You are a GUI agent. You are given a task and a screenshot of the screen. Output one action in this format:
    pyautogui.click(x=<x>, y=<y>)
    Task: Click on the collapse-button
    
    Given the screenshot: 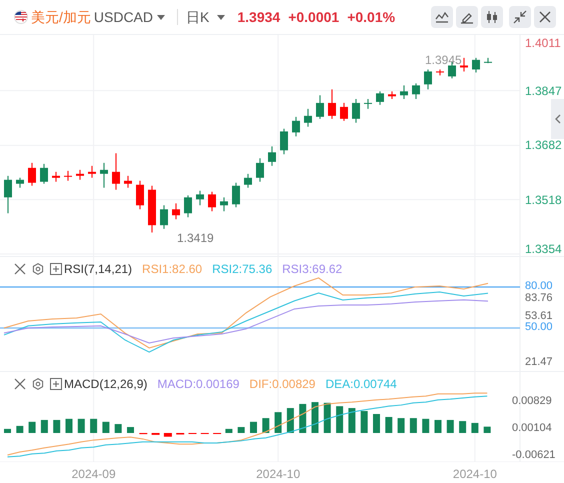 What is the action you would take?
    pyautogui.click(x=520, y=17)
    